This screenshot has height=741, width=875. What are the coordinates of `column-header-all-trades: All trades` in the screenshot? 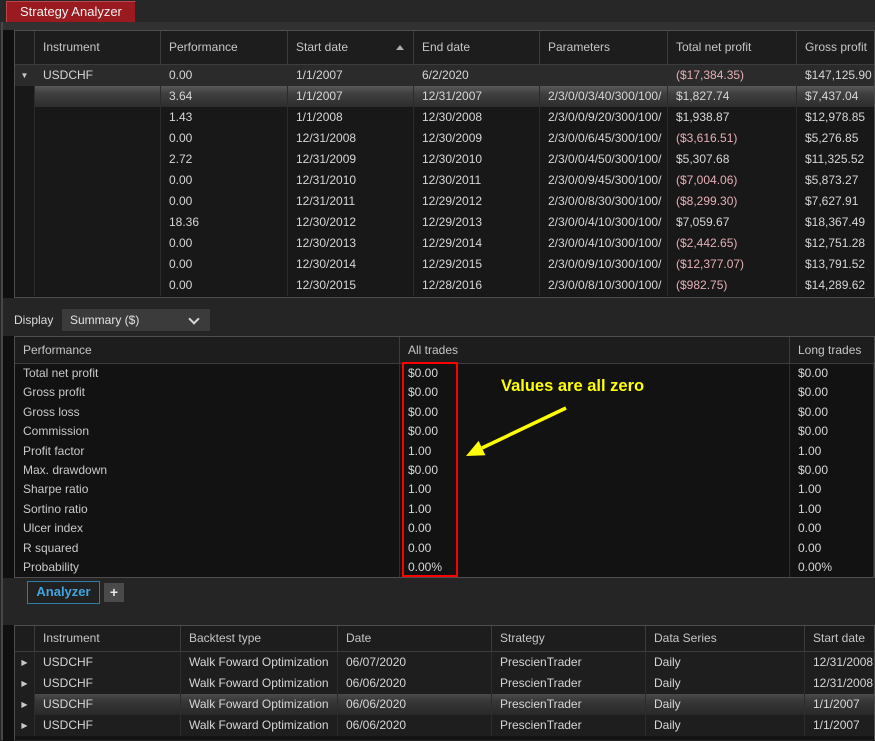 It's located at (595, 350).